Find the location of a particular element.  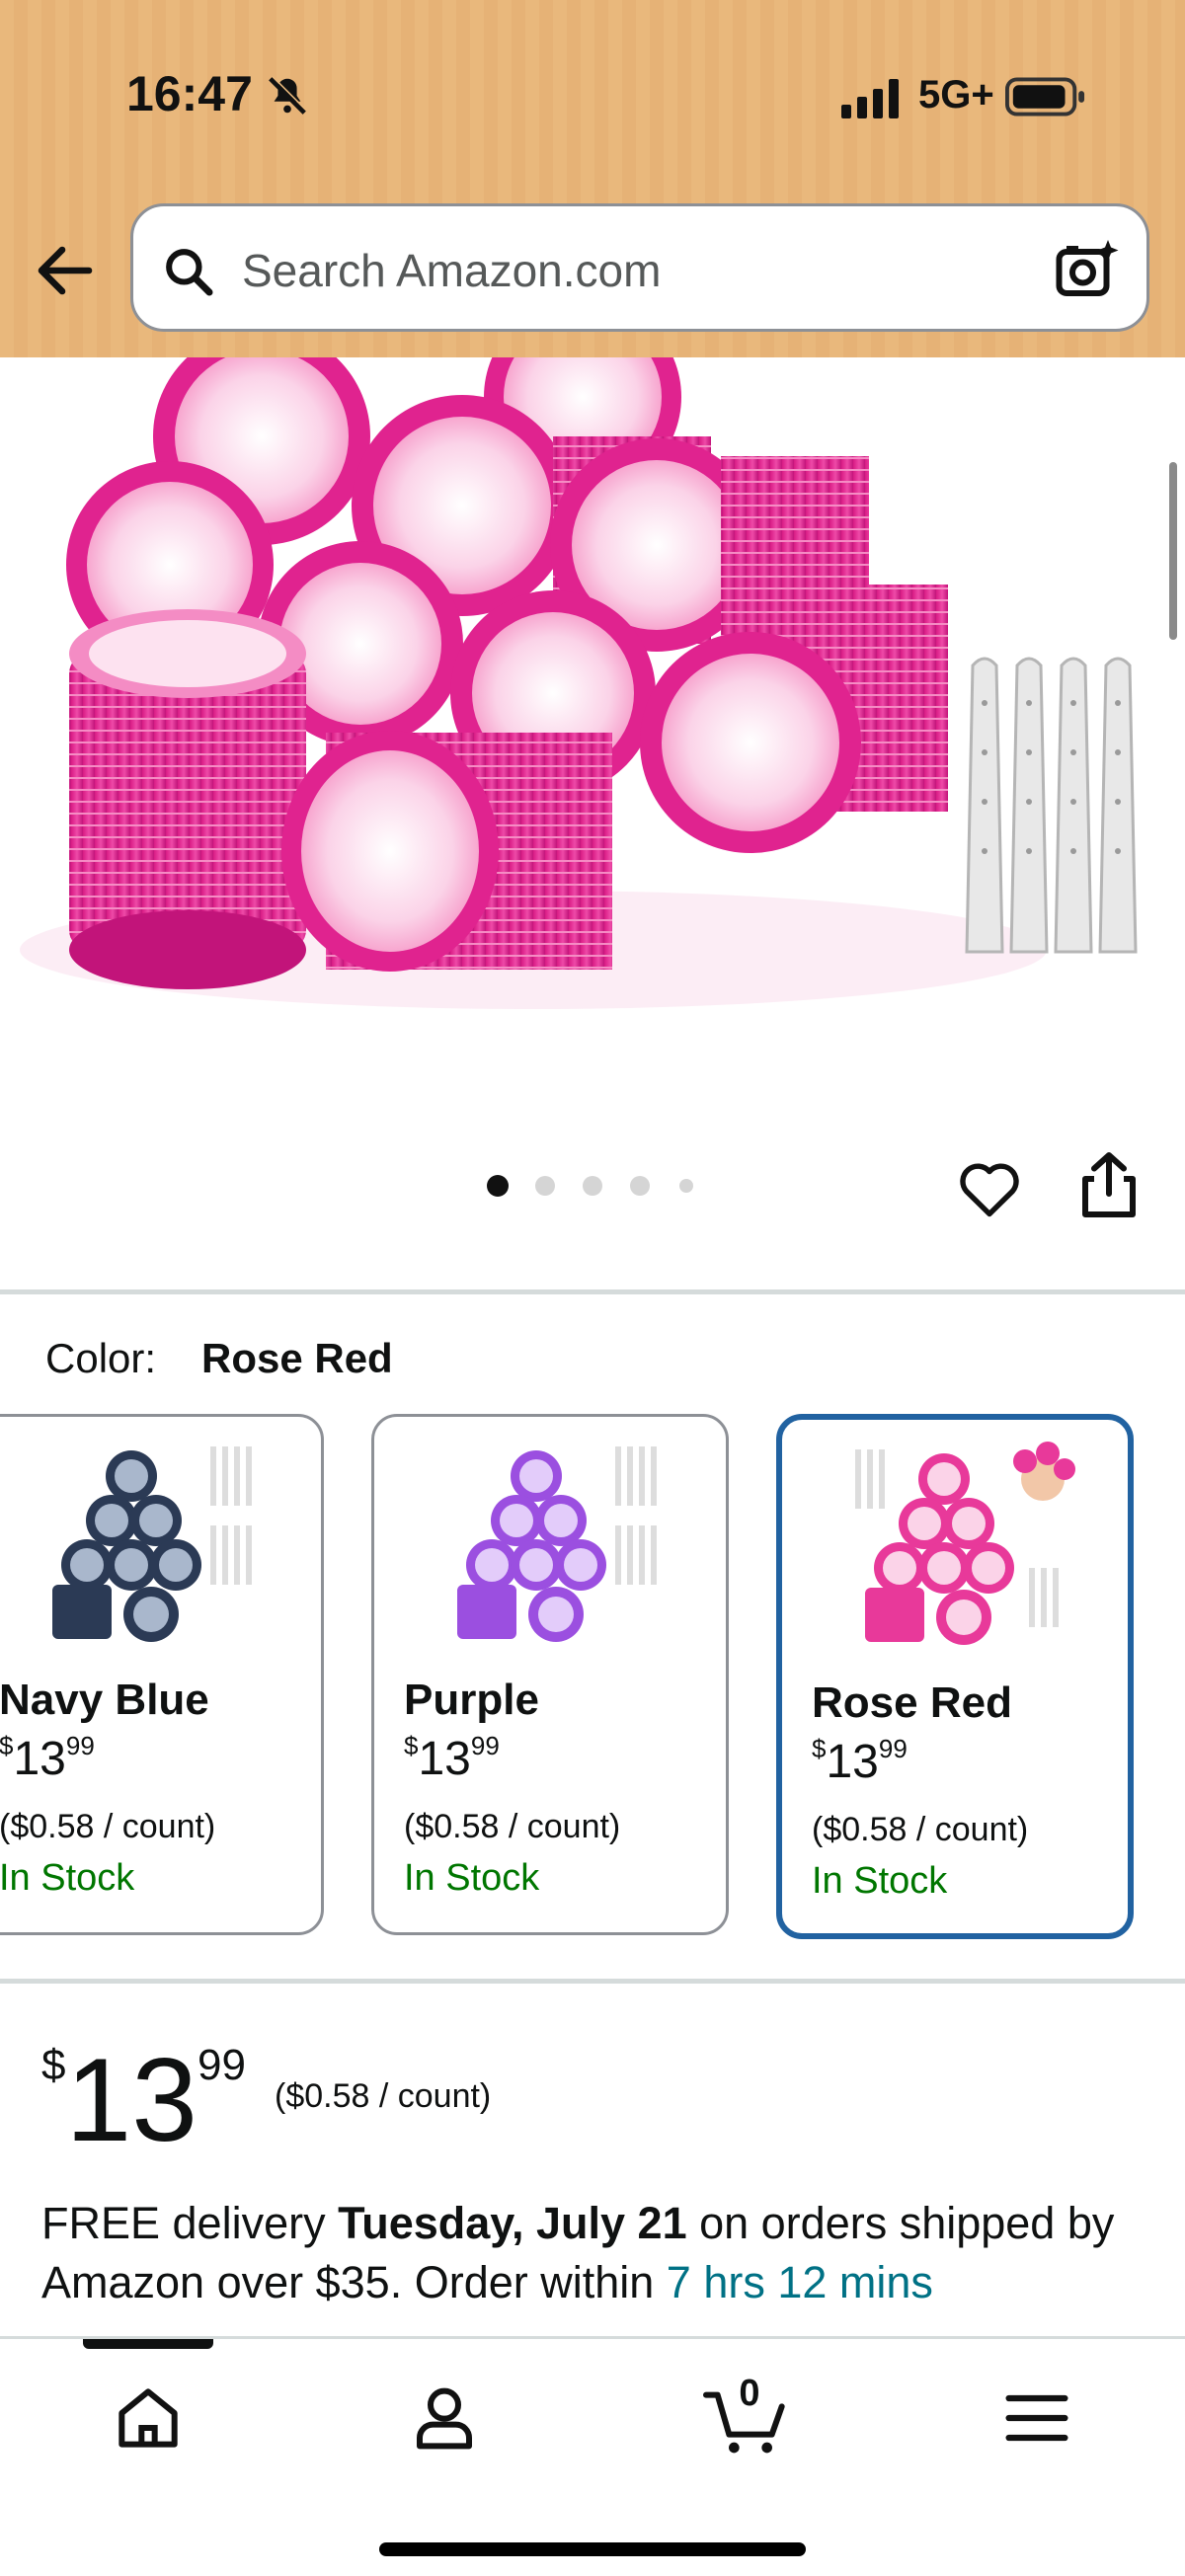

back-arrow-icon is located at coordinates (65, 270).